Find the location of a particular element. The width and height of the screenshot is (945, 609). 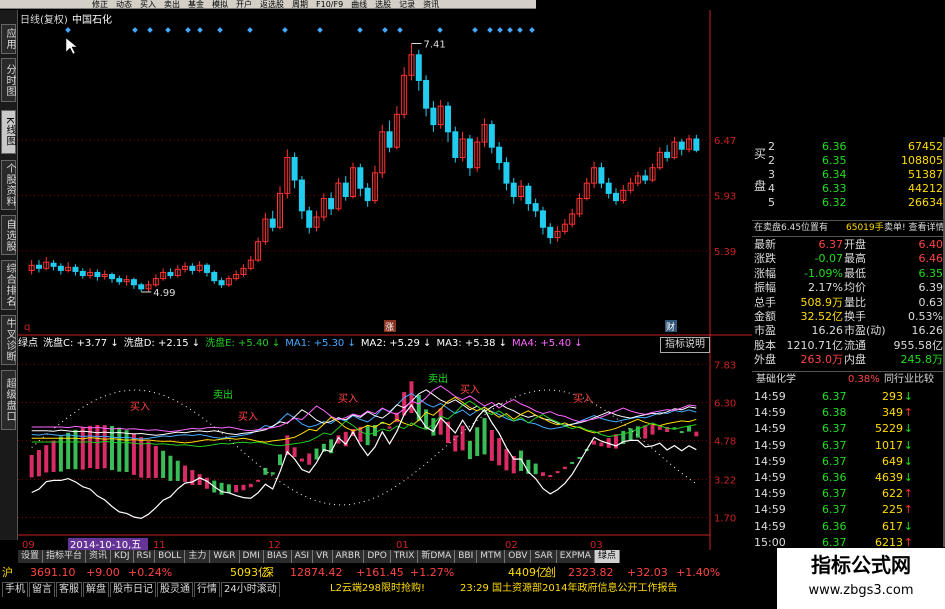

tick-volume: 622 is located at coordinates (892, 494).